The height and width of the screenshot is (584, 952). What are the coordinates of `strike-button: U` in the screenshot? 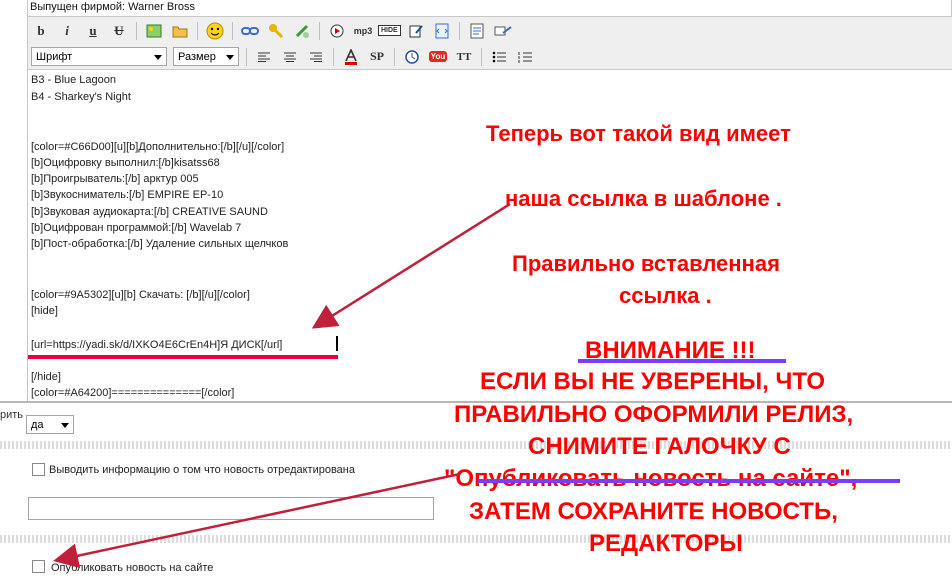 It's located at (119, 31).